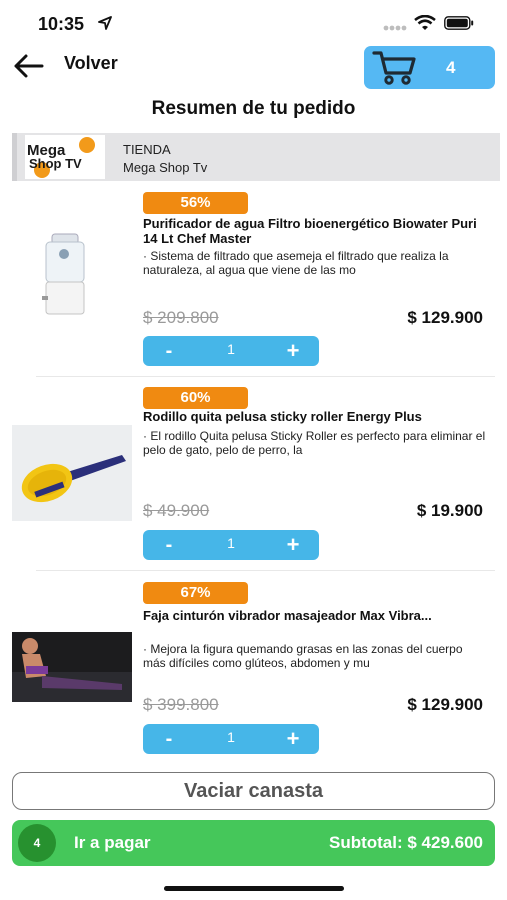 This screenshot has width=507, height=900. I want to click on battery-icon, so click(459, 23).